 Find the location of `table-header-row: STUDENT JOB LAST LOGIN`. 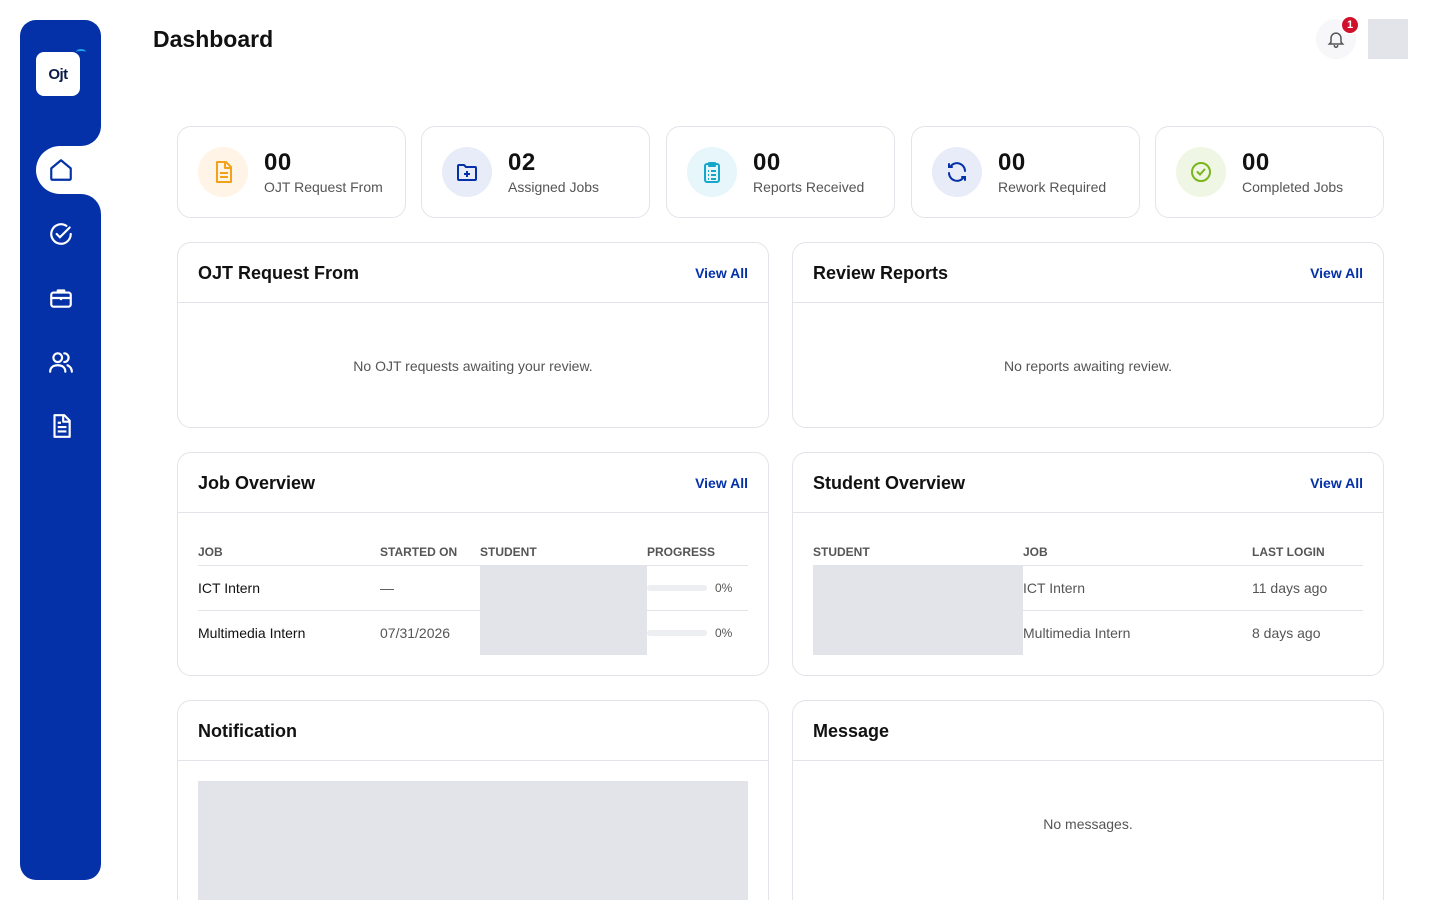

table-header-row: STUDENT JOB LAST LOGIN is located at coordinates (1088, 552).